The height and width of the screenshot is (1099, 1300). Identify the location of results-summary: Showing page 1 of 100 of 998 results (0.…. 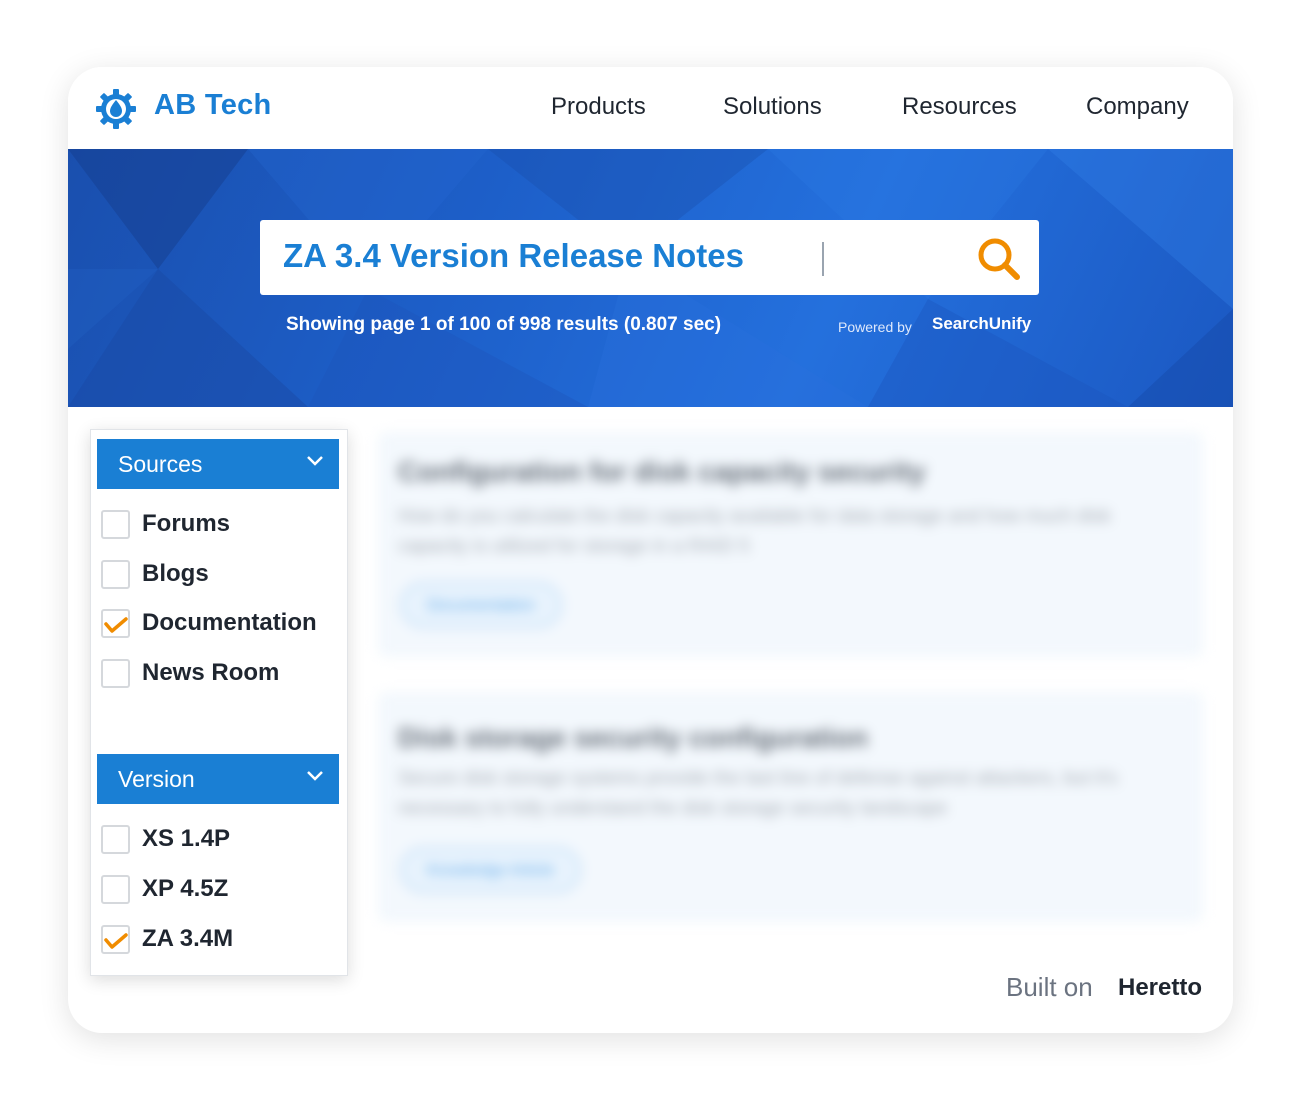
(504, 324).